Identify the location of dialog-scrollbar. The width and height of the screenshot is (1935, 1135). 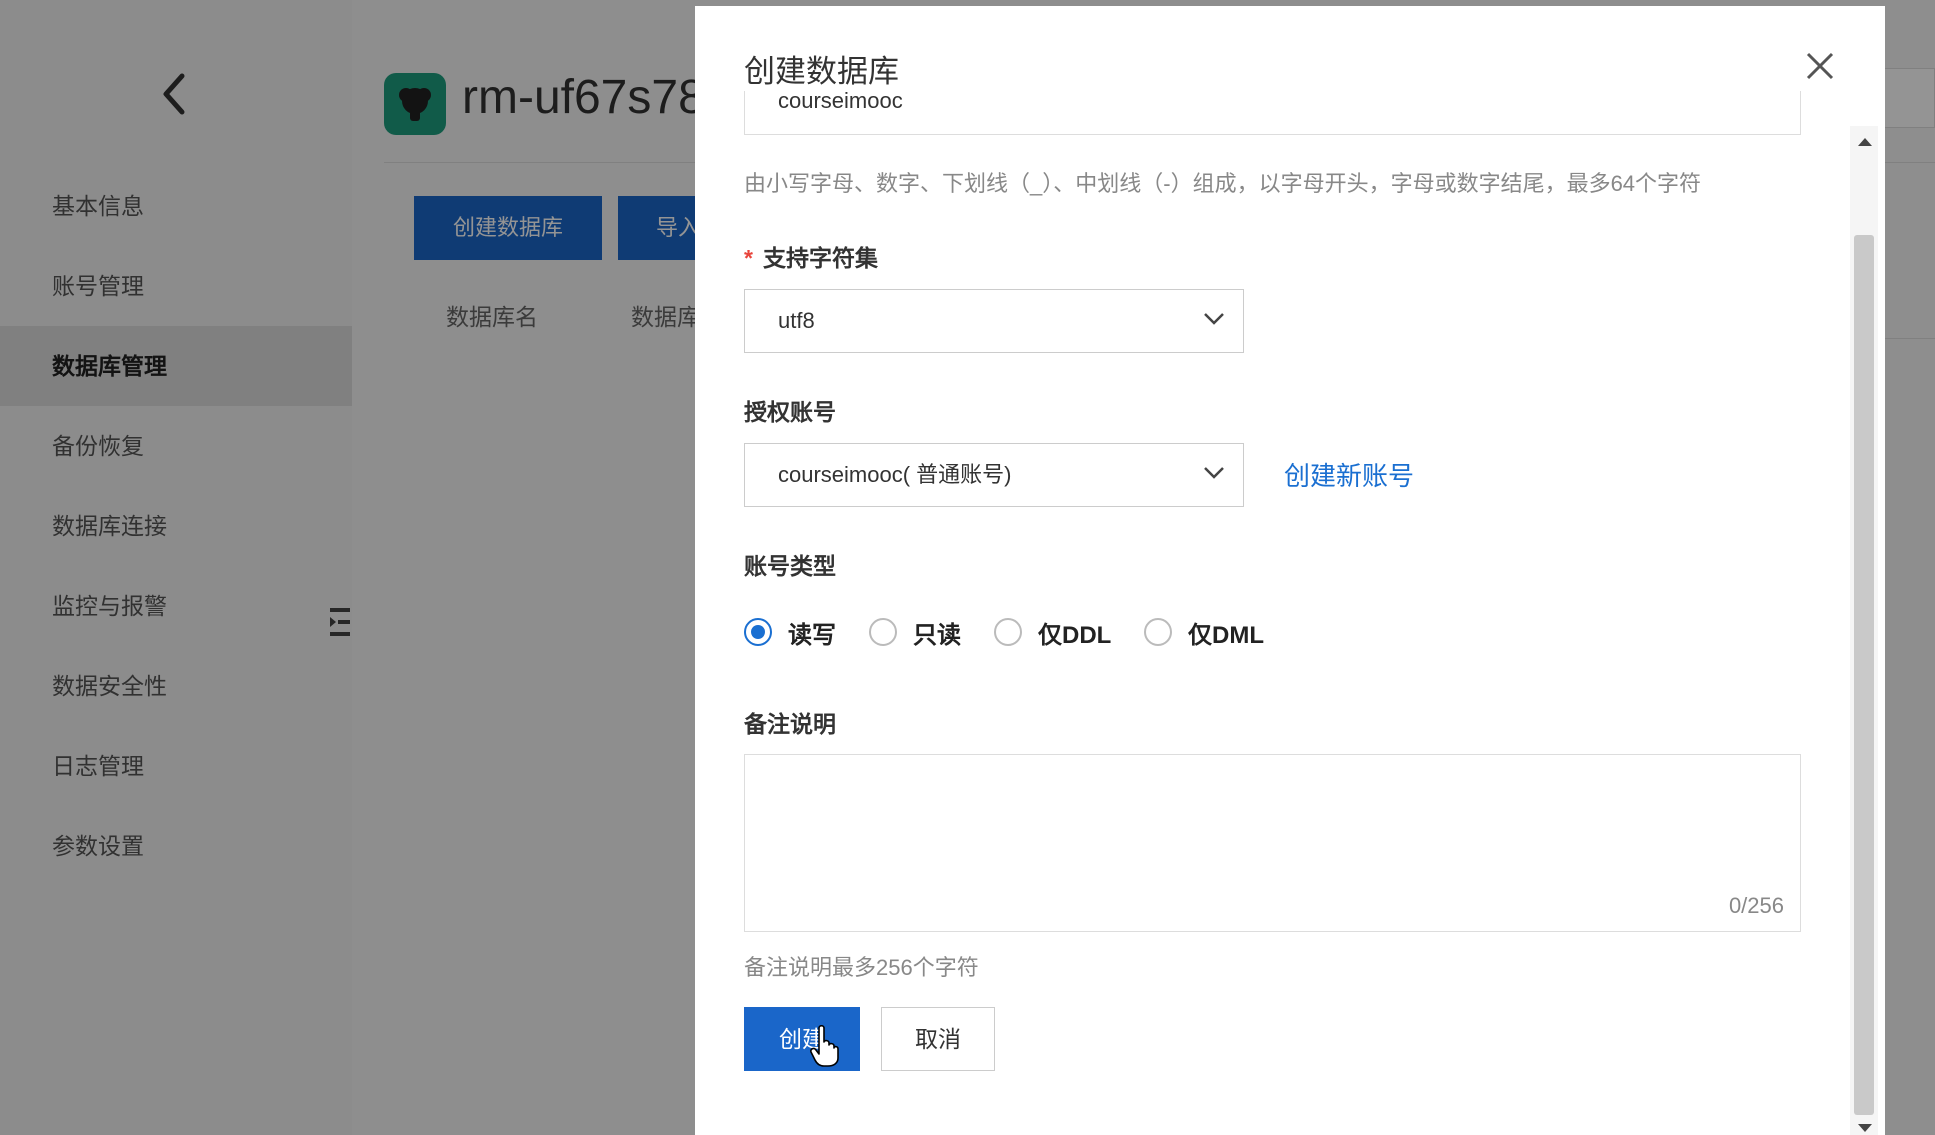
(1864, 630).